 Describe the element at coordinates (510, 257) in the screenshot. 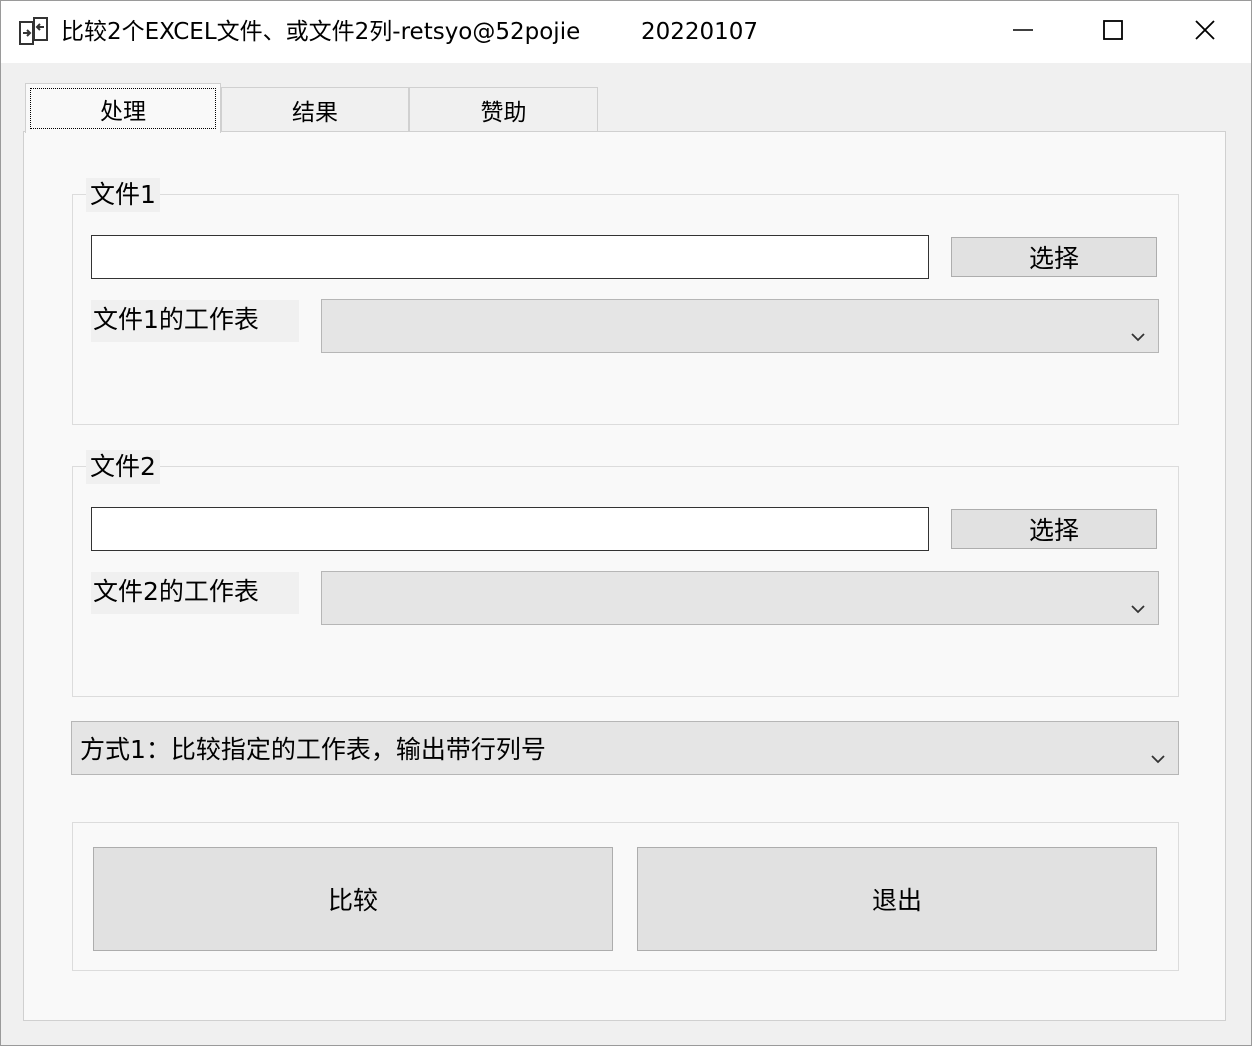

I see `file1-path-input` at that location.